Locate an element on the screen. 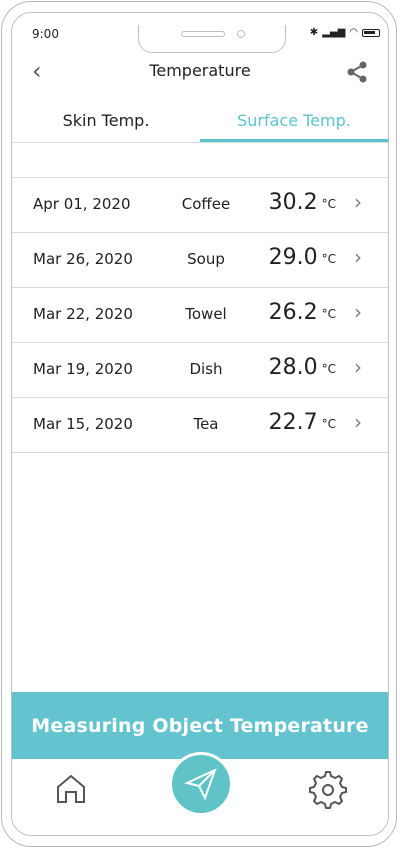 The image size is (400, 850). record-value: 22.7 °C is located at coordinates (302, 422).